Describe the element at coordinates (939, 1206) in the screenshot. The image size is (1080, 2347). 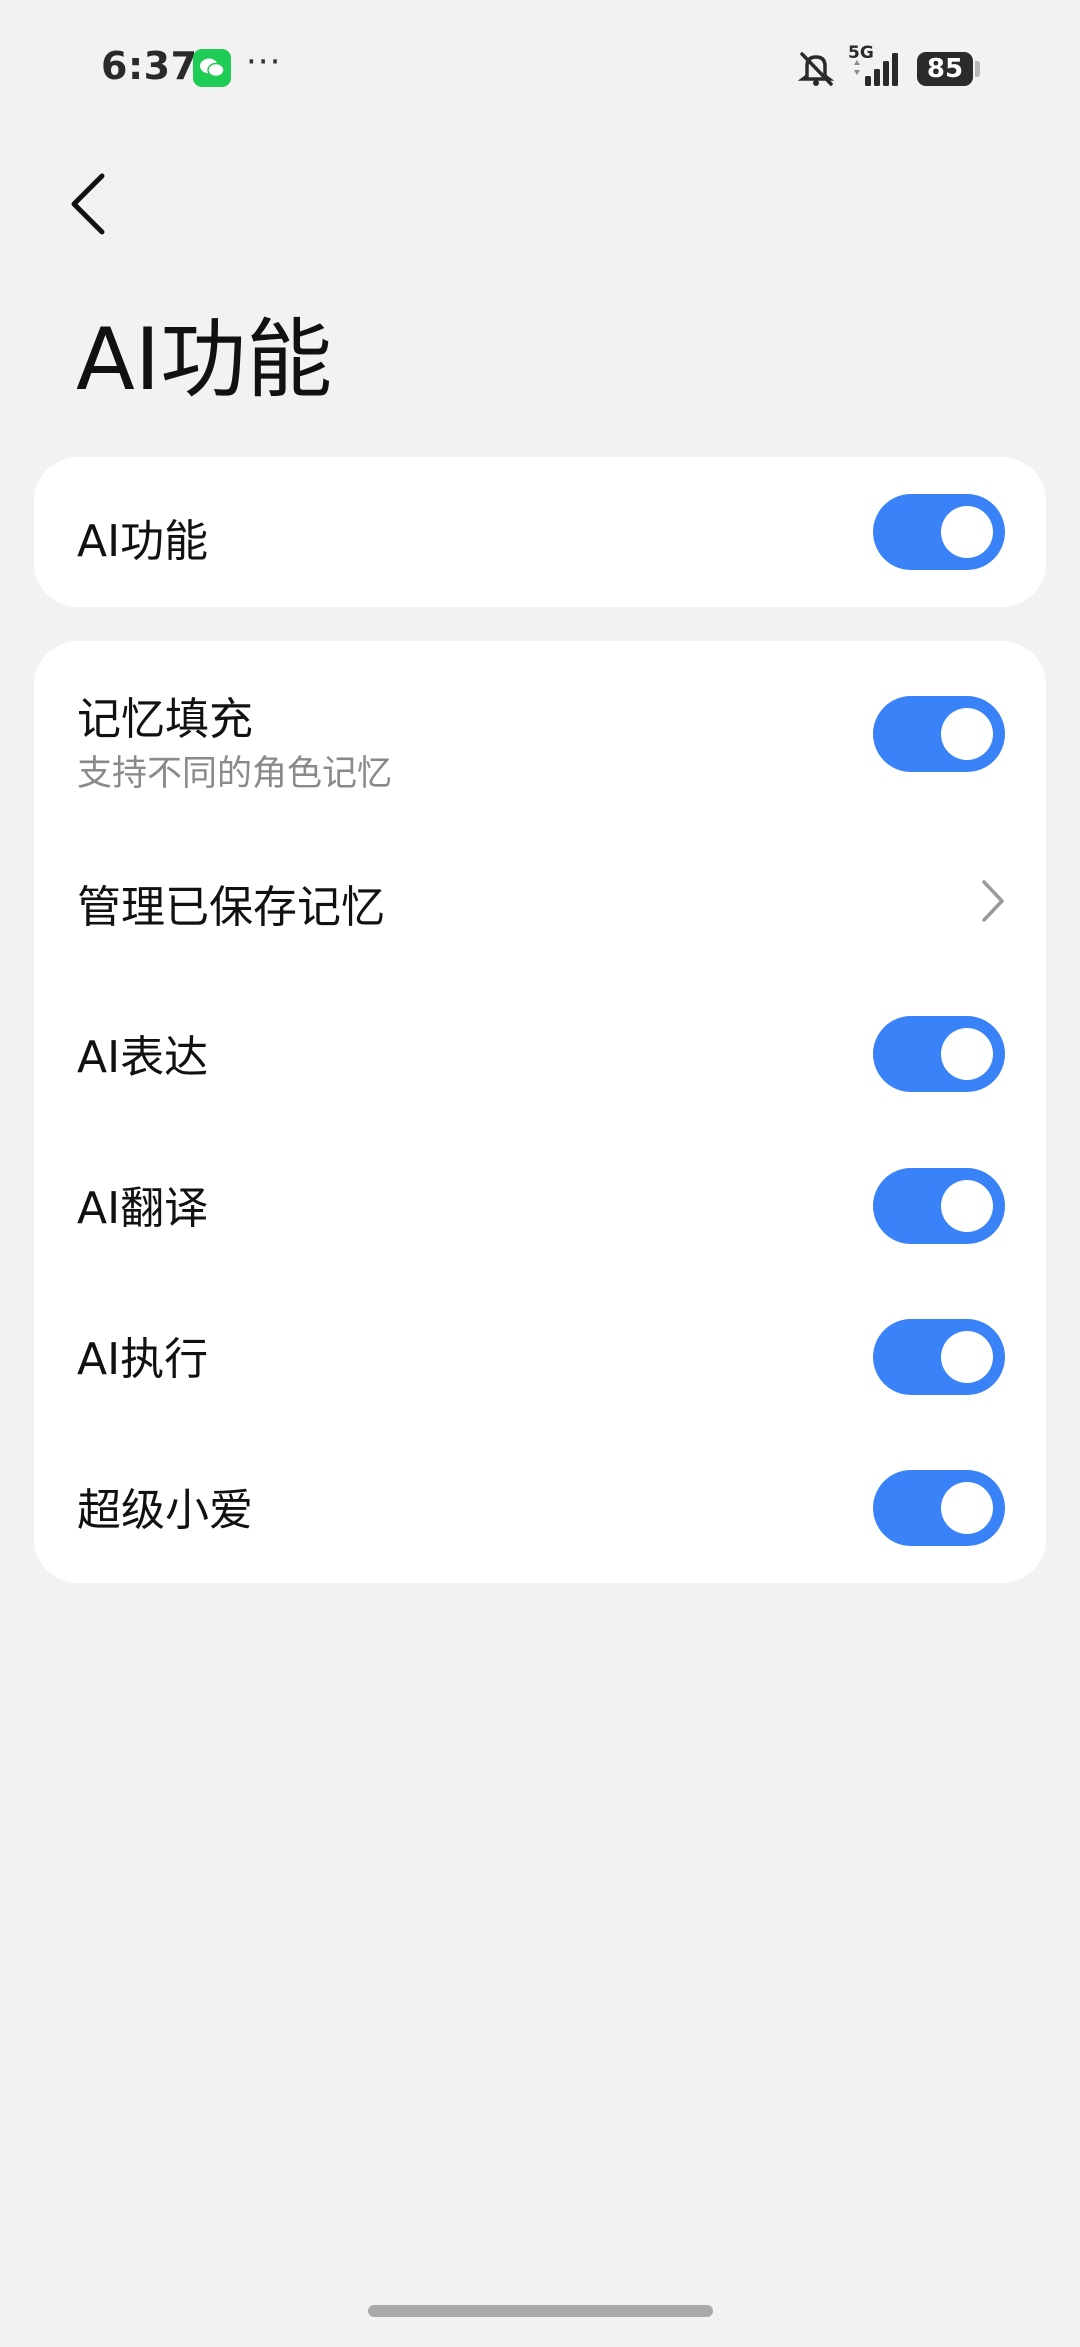
I see `ai-translate-toggle` at that location.